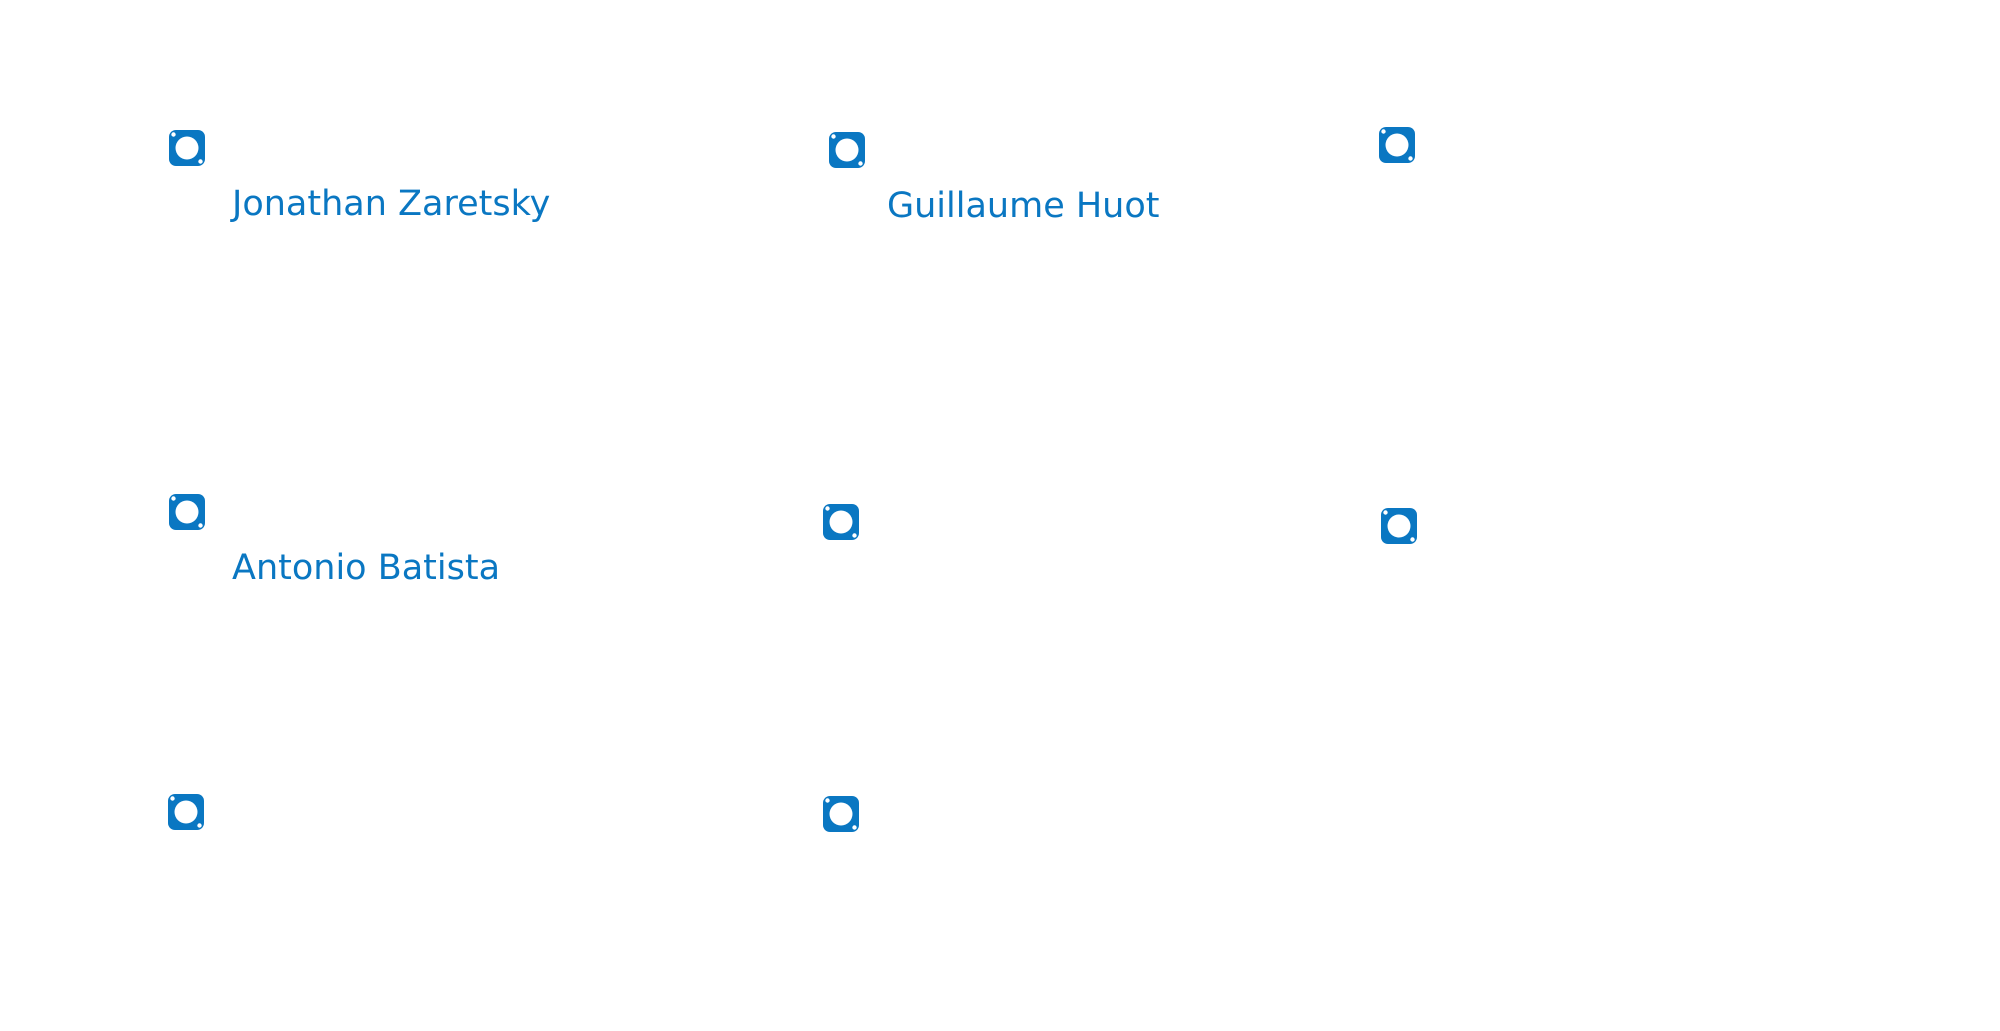 This screenshot has height=1031, width=2000. I want to click on person-name: Jonathan Zaretsky, so click(391, 204).